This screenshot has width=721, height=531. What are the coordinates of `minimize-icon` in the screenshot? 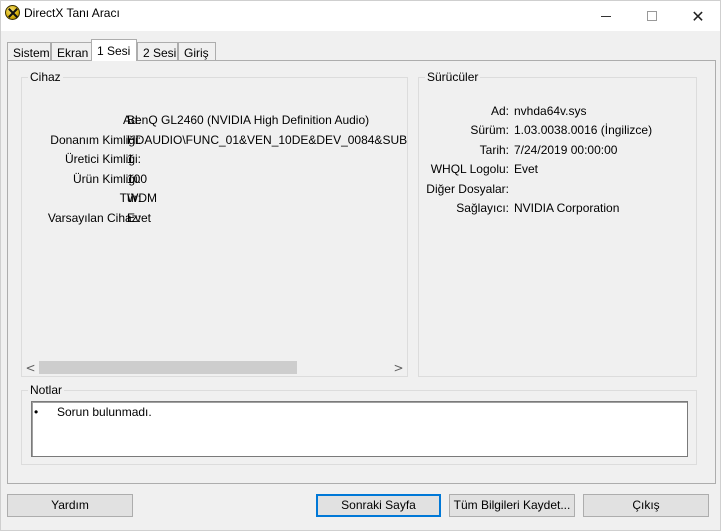 It's located at (606, 16).